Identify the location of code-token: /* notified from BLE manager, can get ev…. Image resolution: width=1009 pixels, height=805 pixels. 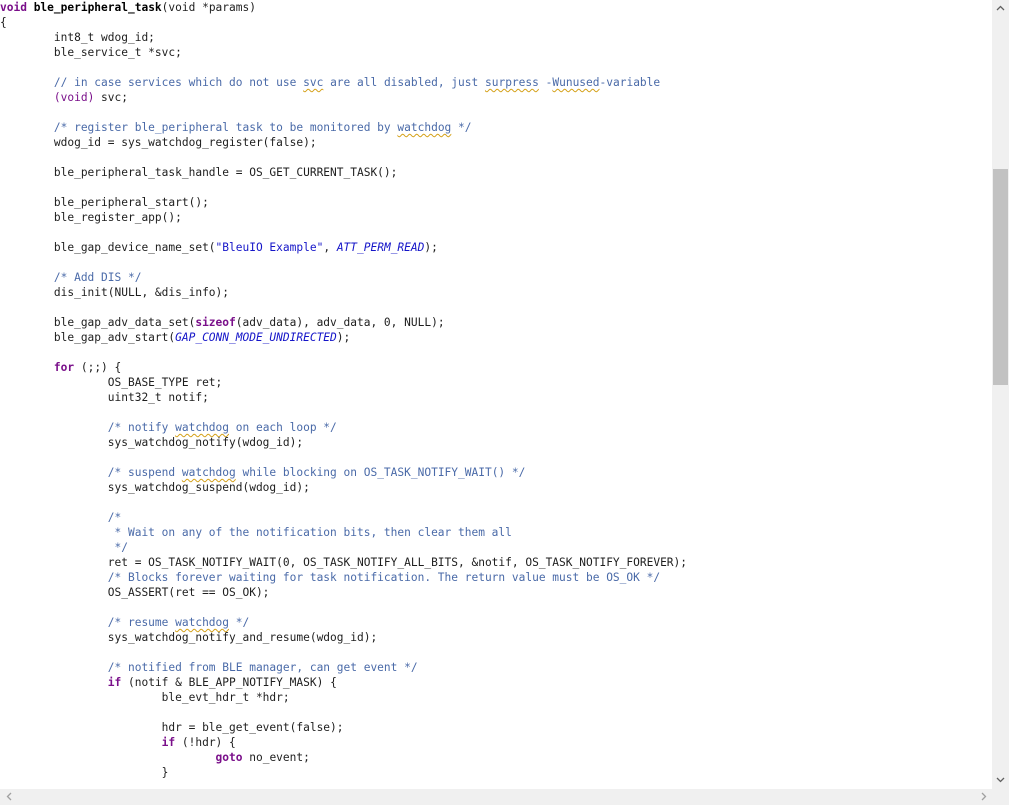
(209, 667).